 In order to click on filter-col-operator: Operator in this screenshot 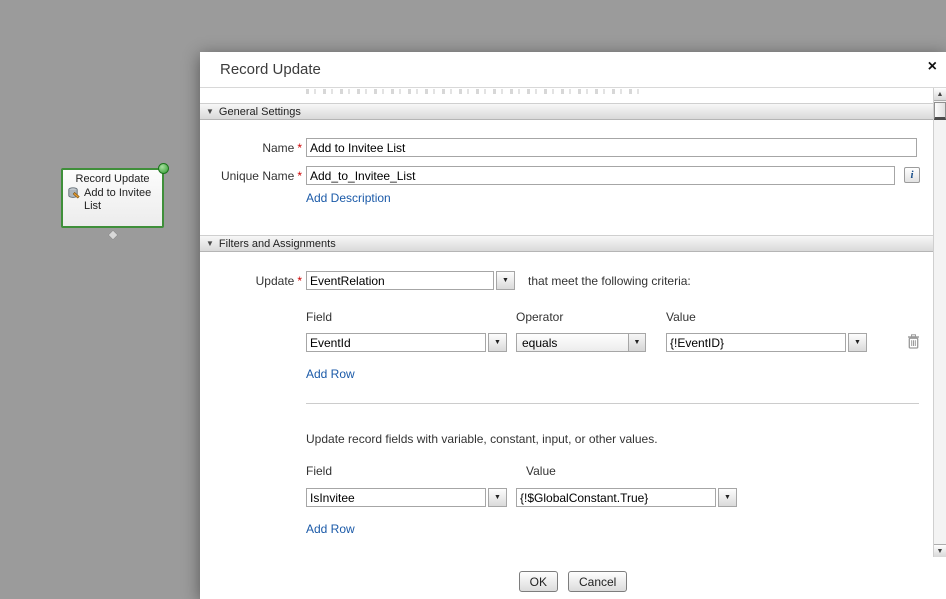, I will do `click(540, 317)`.